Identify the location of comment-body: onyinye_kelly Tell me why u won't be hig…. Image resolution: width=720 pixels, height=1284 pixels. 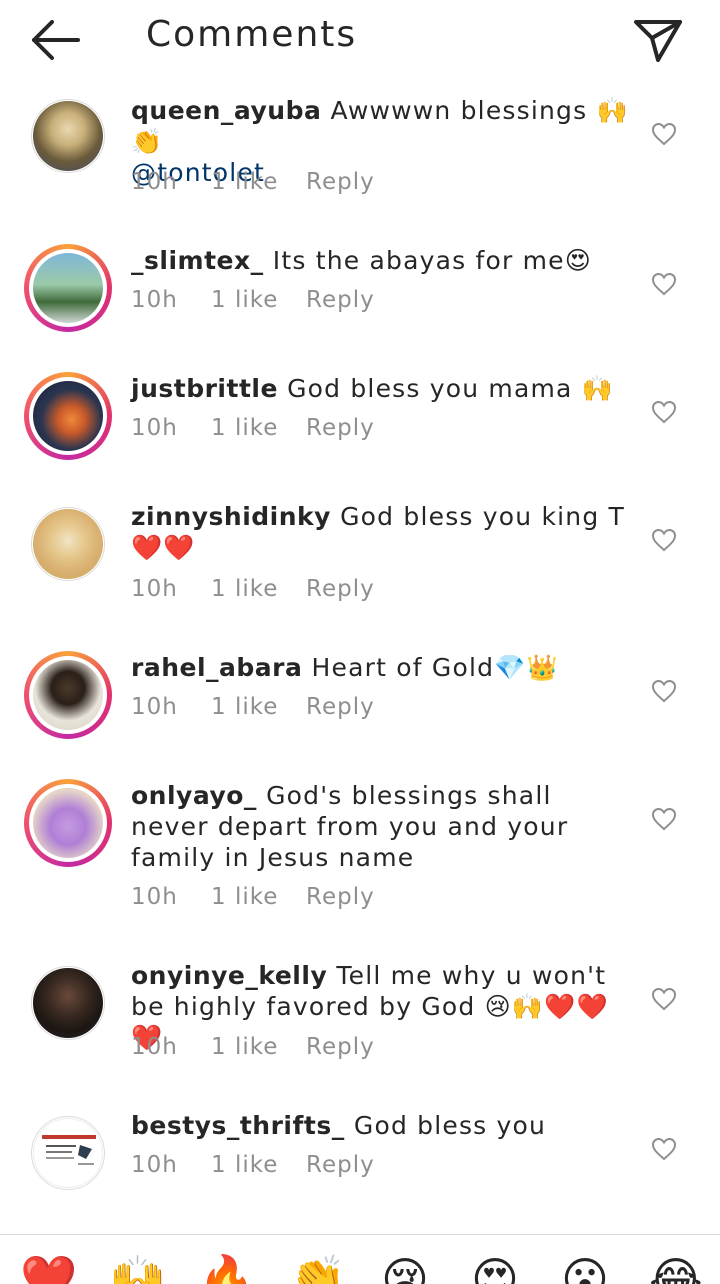
(381, 1006).